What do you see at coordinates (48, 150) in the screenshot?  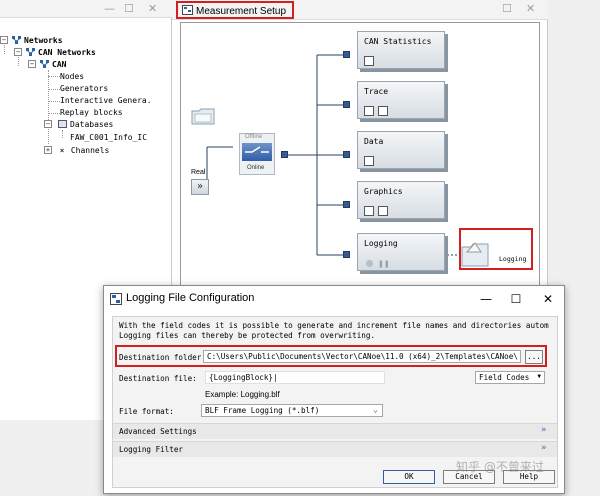 I see `expand-icon: +` at bounding box center [48, 150].